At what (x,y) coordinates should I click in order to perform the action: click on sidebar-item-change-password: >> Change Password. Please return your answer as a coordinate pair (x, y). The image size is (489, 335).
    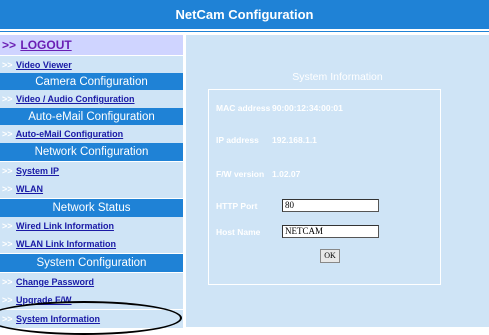
    Looking at the image, I should click on (91, 282).